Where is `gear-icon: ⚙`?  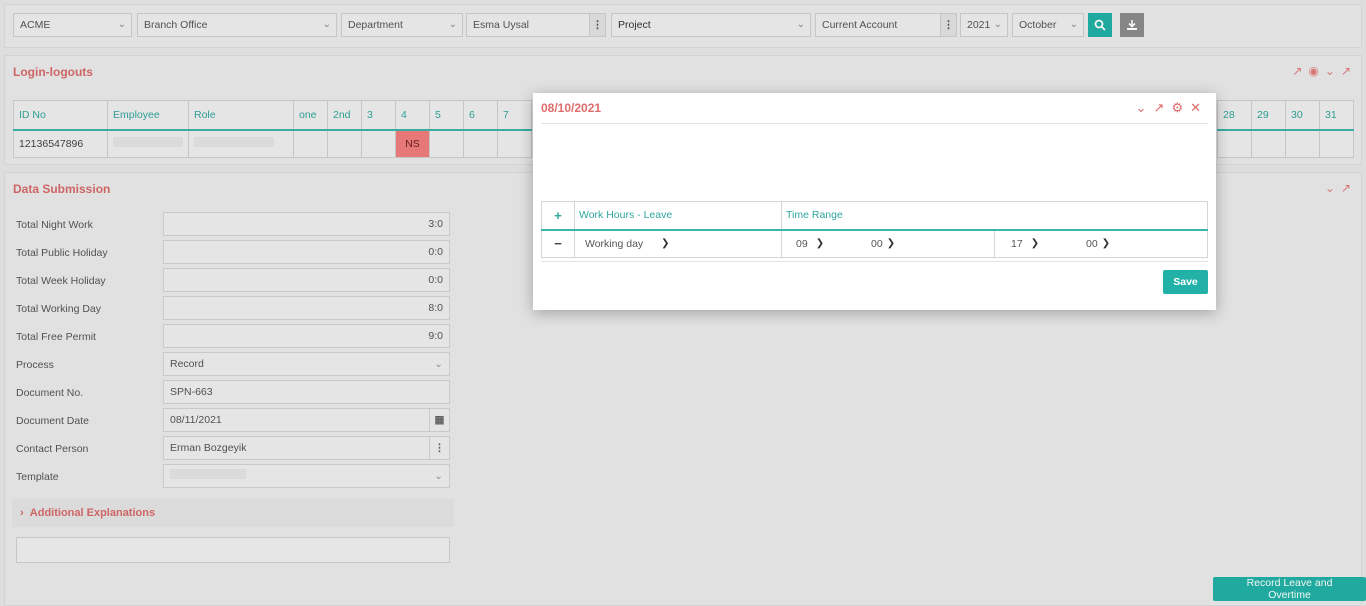 gear-icon: ⚙ is located at coordinates (1180, 107).